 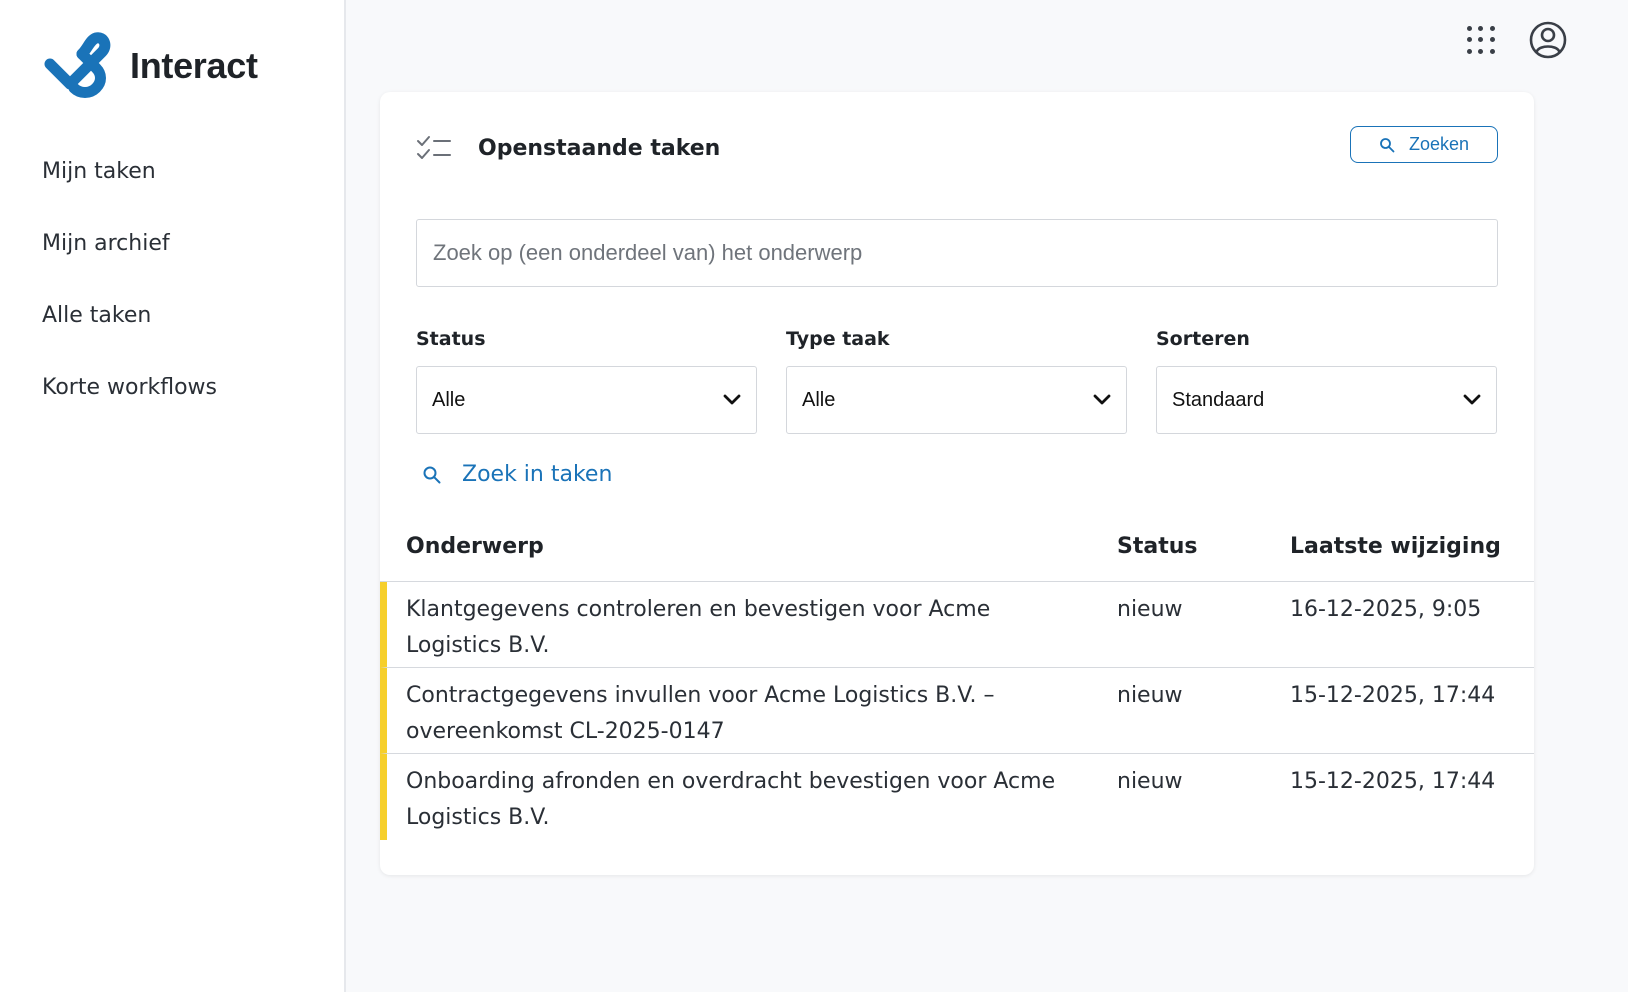 I want to click on zoek-in-taken-label: Zoek in taken, so click(x=537, y=474).